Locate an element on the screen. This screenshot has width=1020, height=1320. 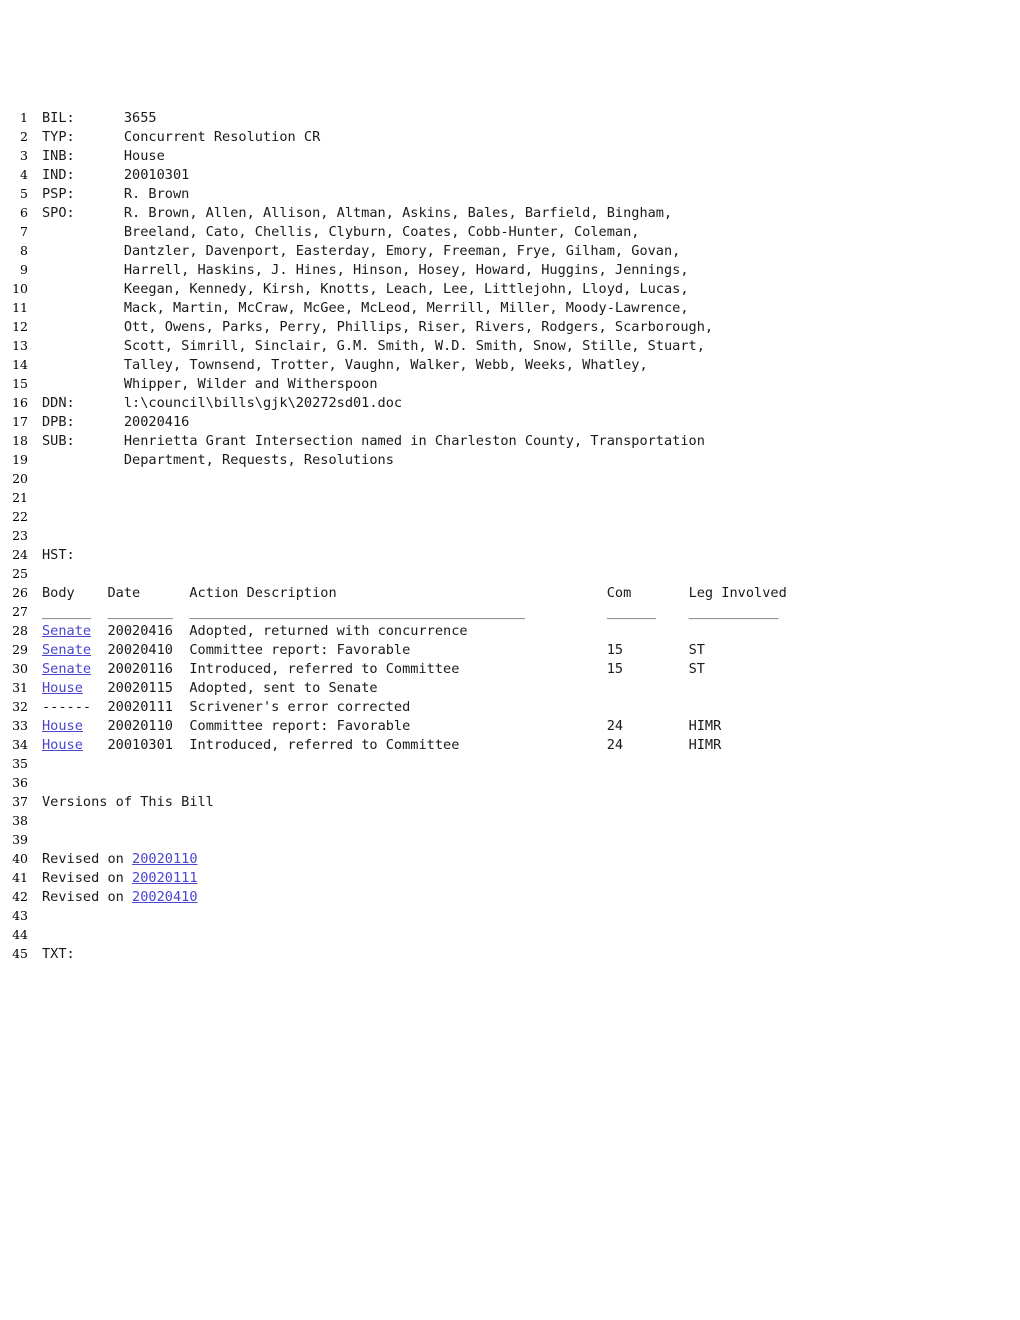
rule-leg: ___________ is located at coordinates (733, 612).